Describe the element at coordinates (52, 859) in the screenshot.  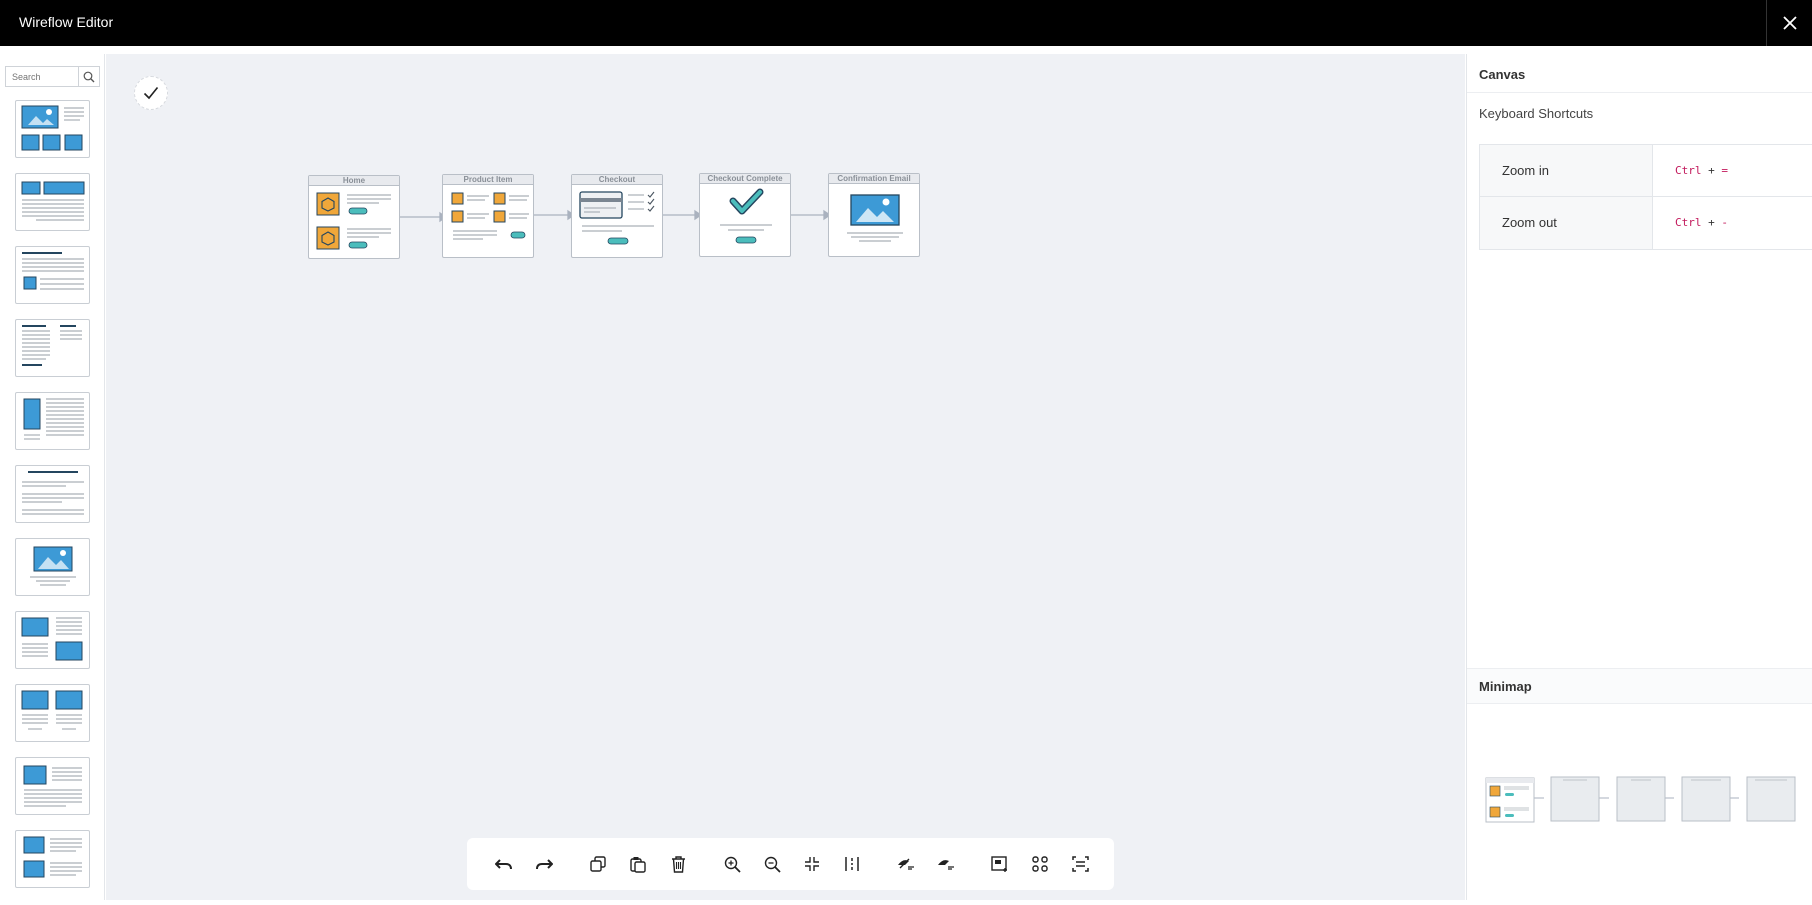
I see `template-image-list` at that location.